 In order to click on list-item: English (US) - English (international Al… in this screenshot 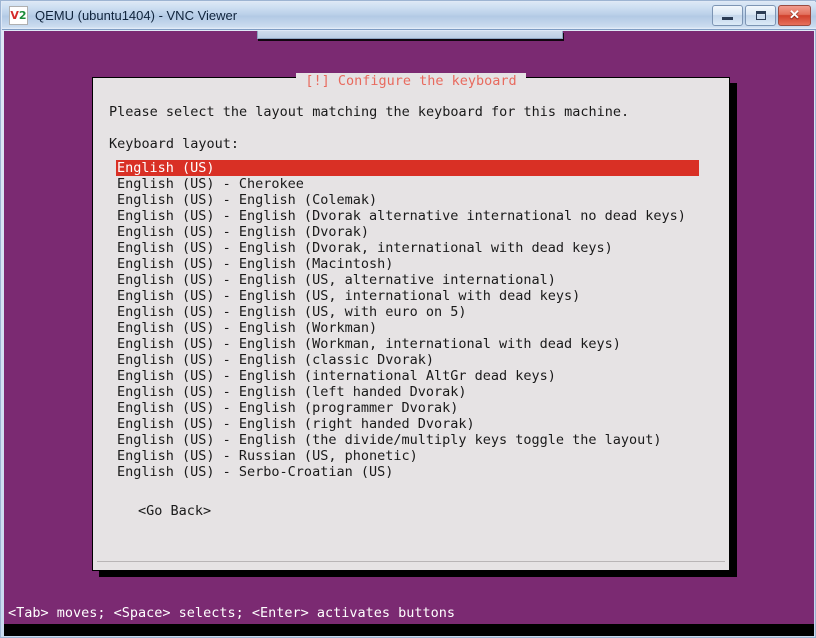, I will do `click(411, 376)`.